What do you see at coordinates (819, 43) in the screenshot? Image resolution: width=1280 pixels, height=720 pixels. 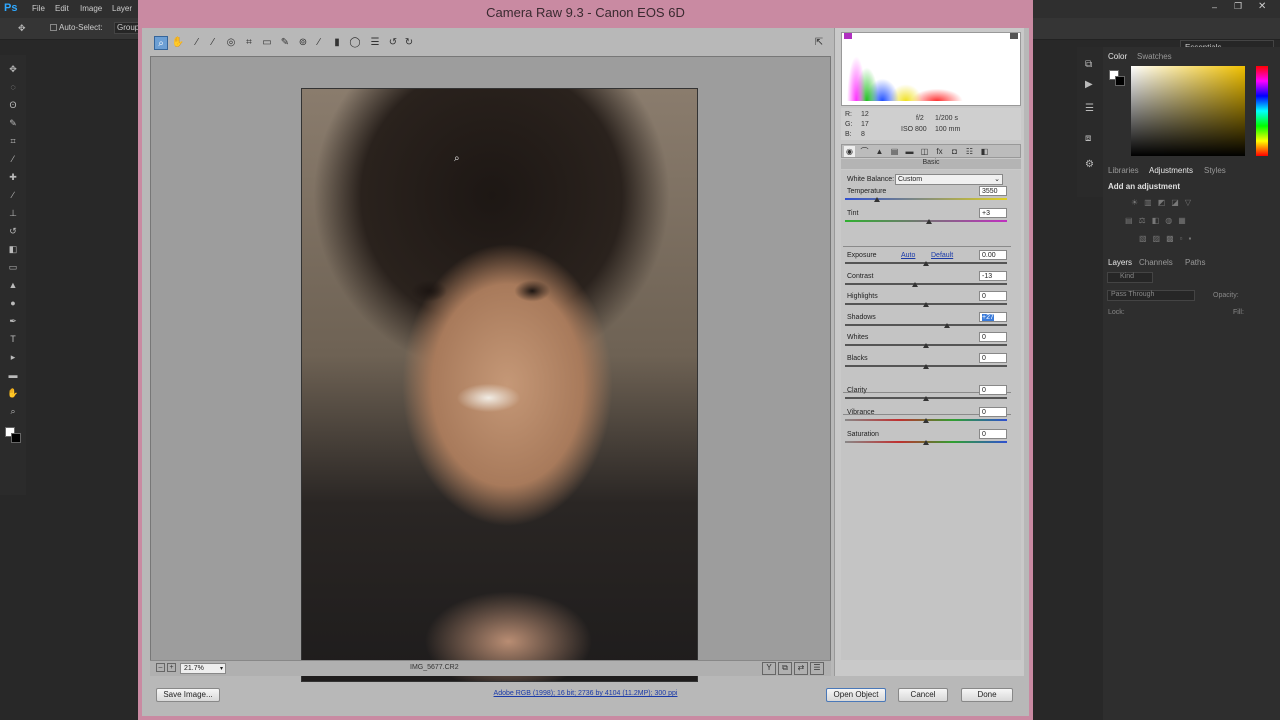 I see `fullscreen-icon: ⇱` at bounding box center [819, 43].